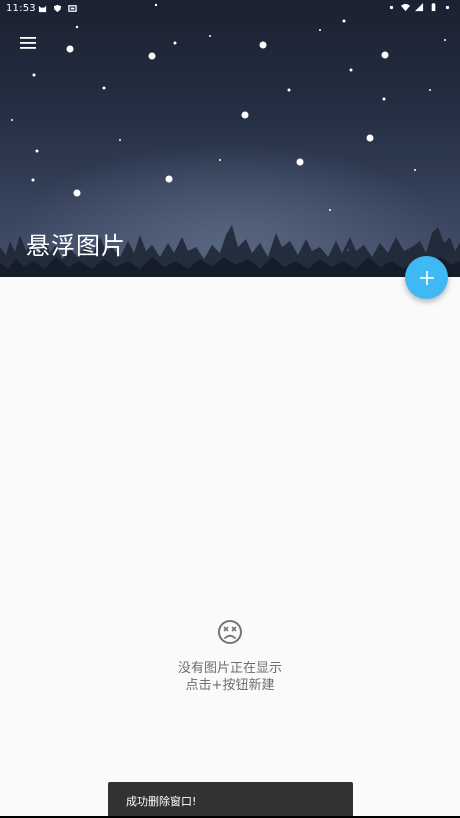 This screenshot has height=818, width=460. Describe the element at coordinates (230, 10) in the screenshot. I see `status-bar: 11:53` at that location.